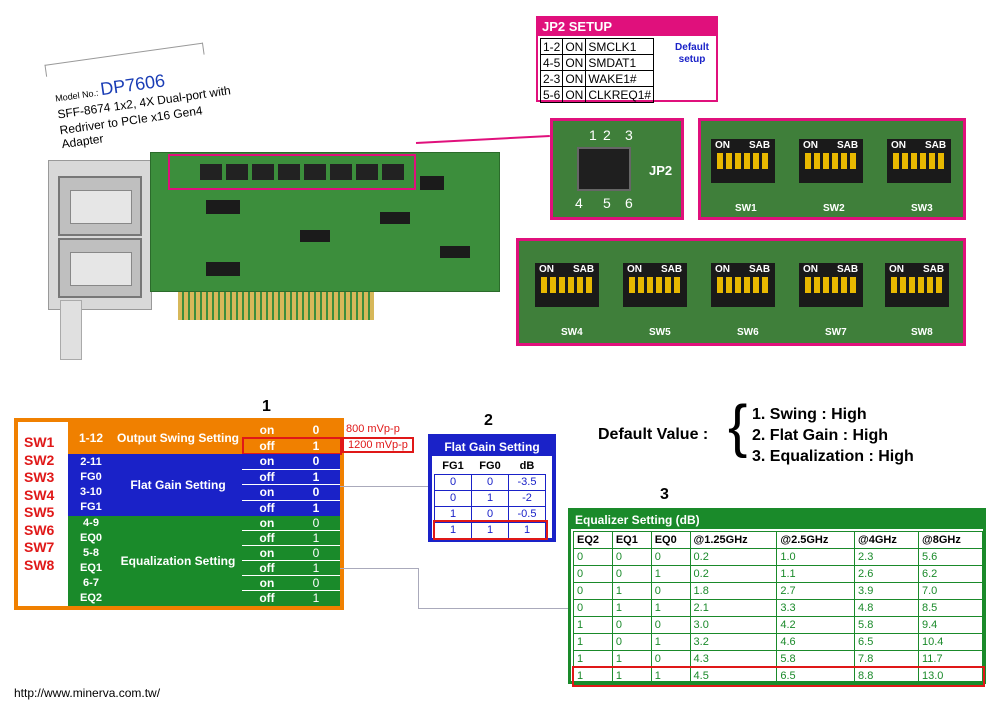 Image resolution: width=1000 pixels, height=706 pixels. I want to click on column-header: dB, so click(527, 465).